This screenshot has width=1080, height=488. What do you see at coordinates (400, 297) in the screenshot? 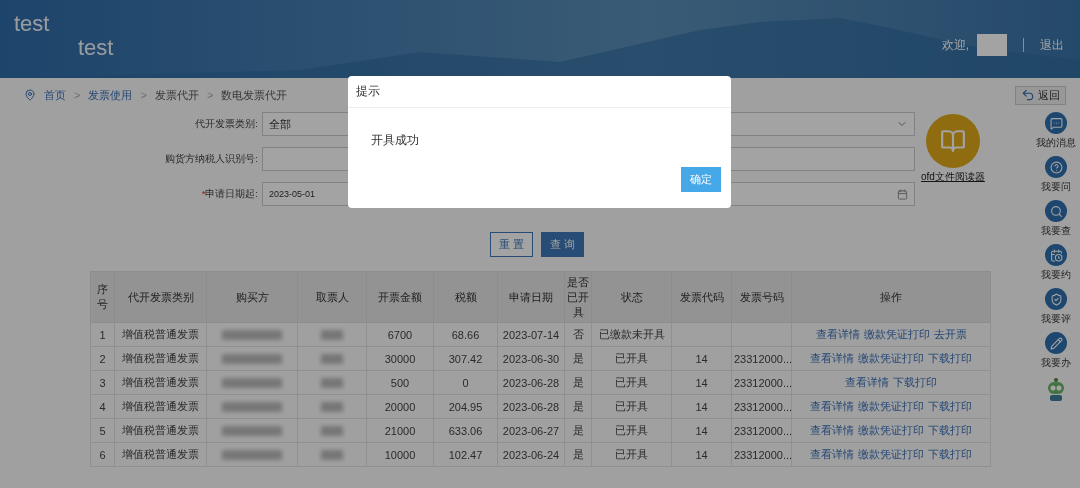
I see `column-header: 开票金额` at bounding box center [400, 297].